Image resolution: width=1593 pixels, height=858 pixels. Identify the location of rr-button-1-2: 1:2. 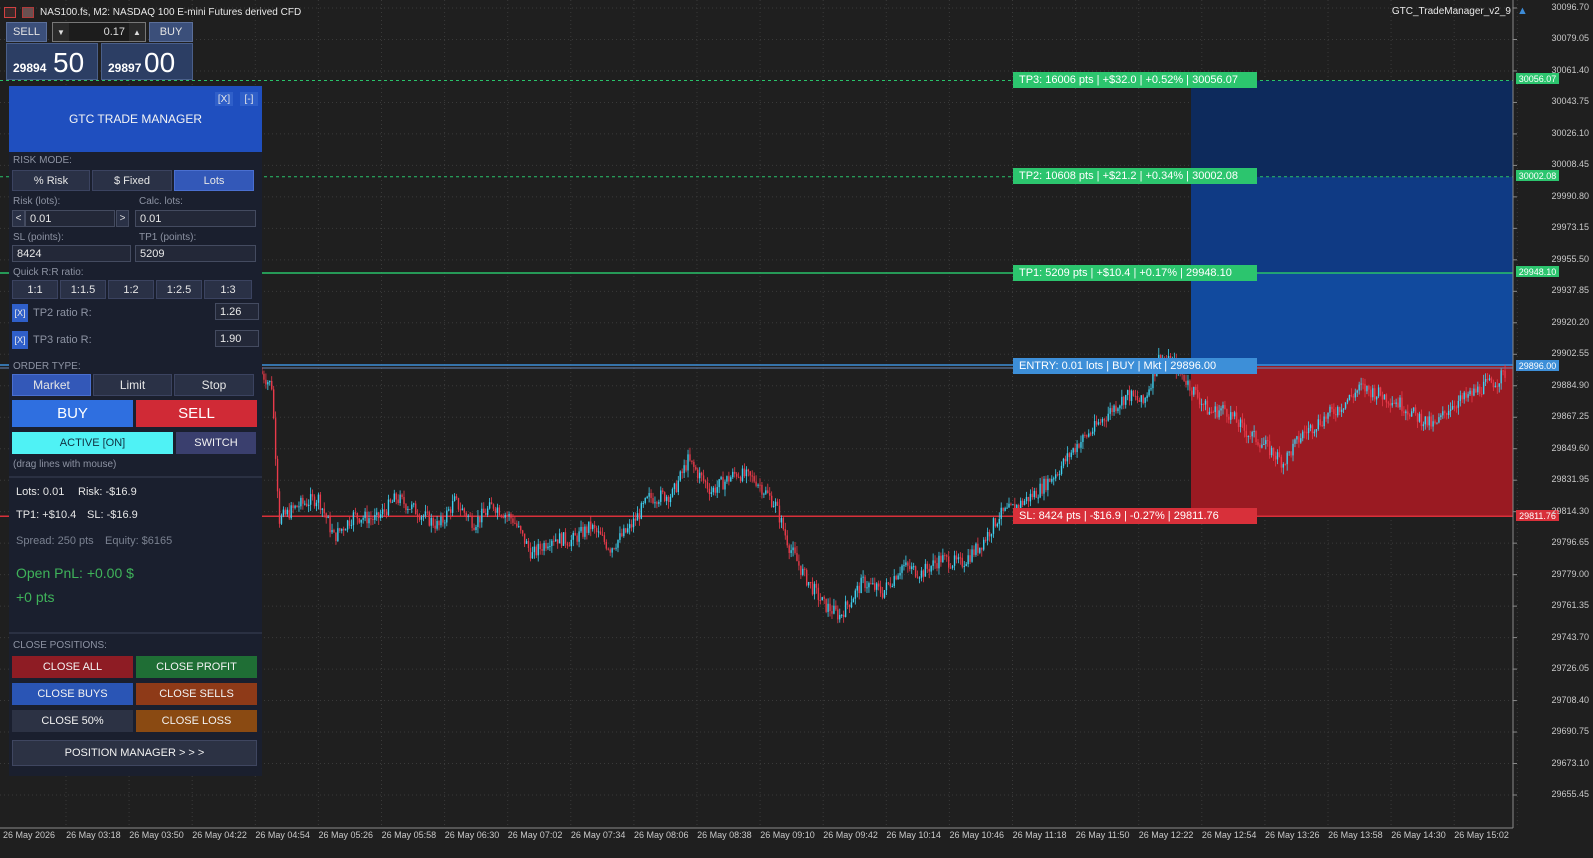
(131, 289).